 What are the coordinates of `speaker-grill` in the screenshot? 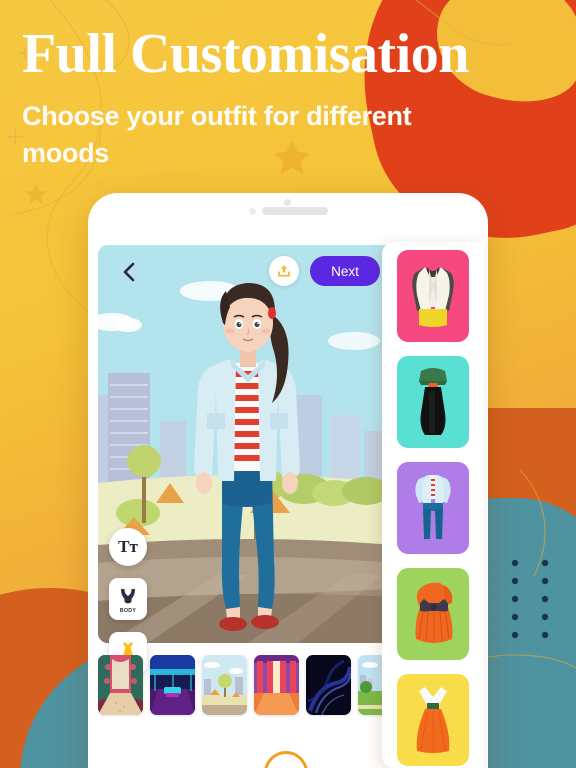 It's located at (294, 211).